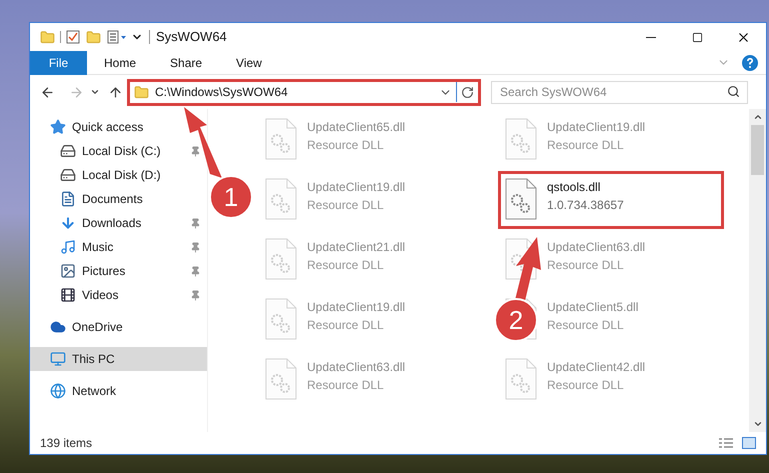  What do you see at coordinates (120, 62) in the screenshot?
I see `ribbon-tab: Home` at bounding box center [120, 62].